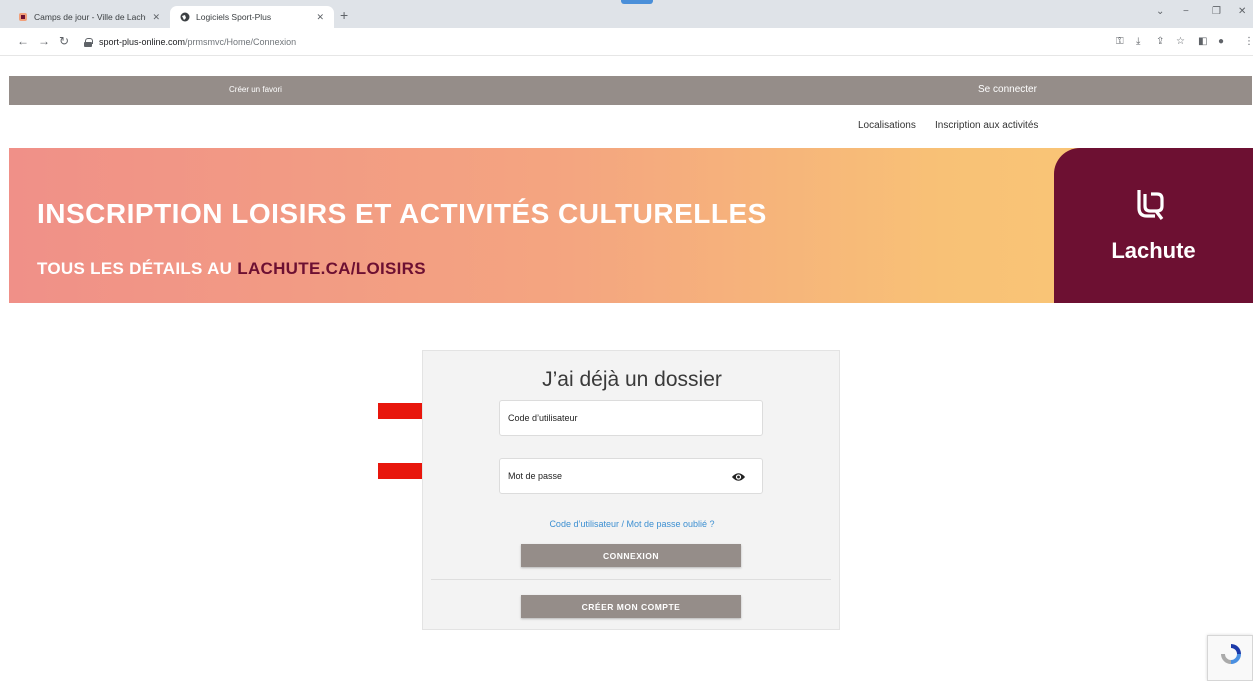  What do you see at coordinates (142, 42) in the screenshot?
I see `url-host: sport-plus-online.com` at bounding box center [142, 42].